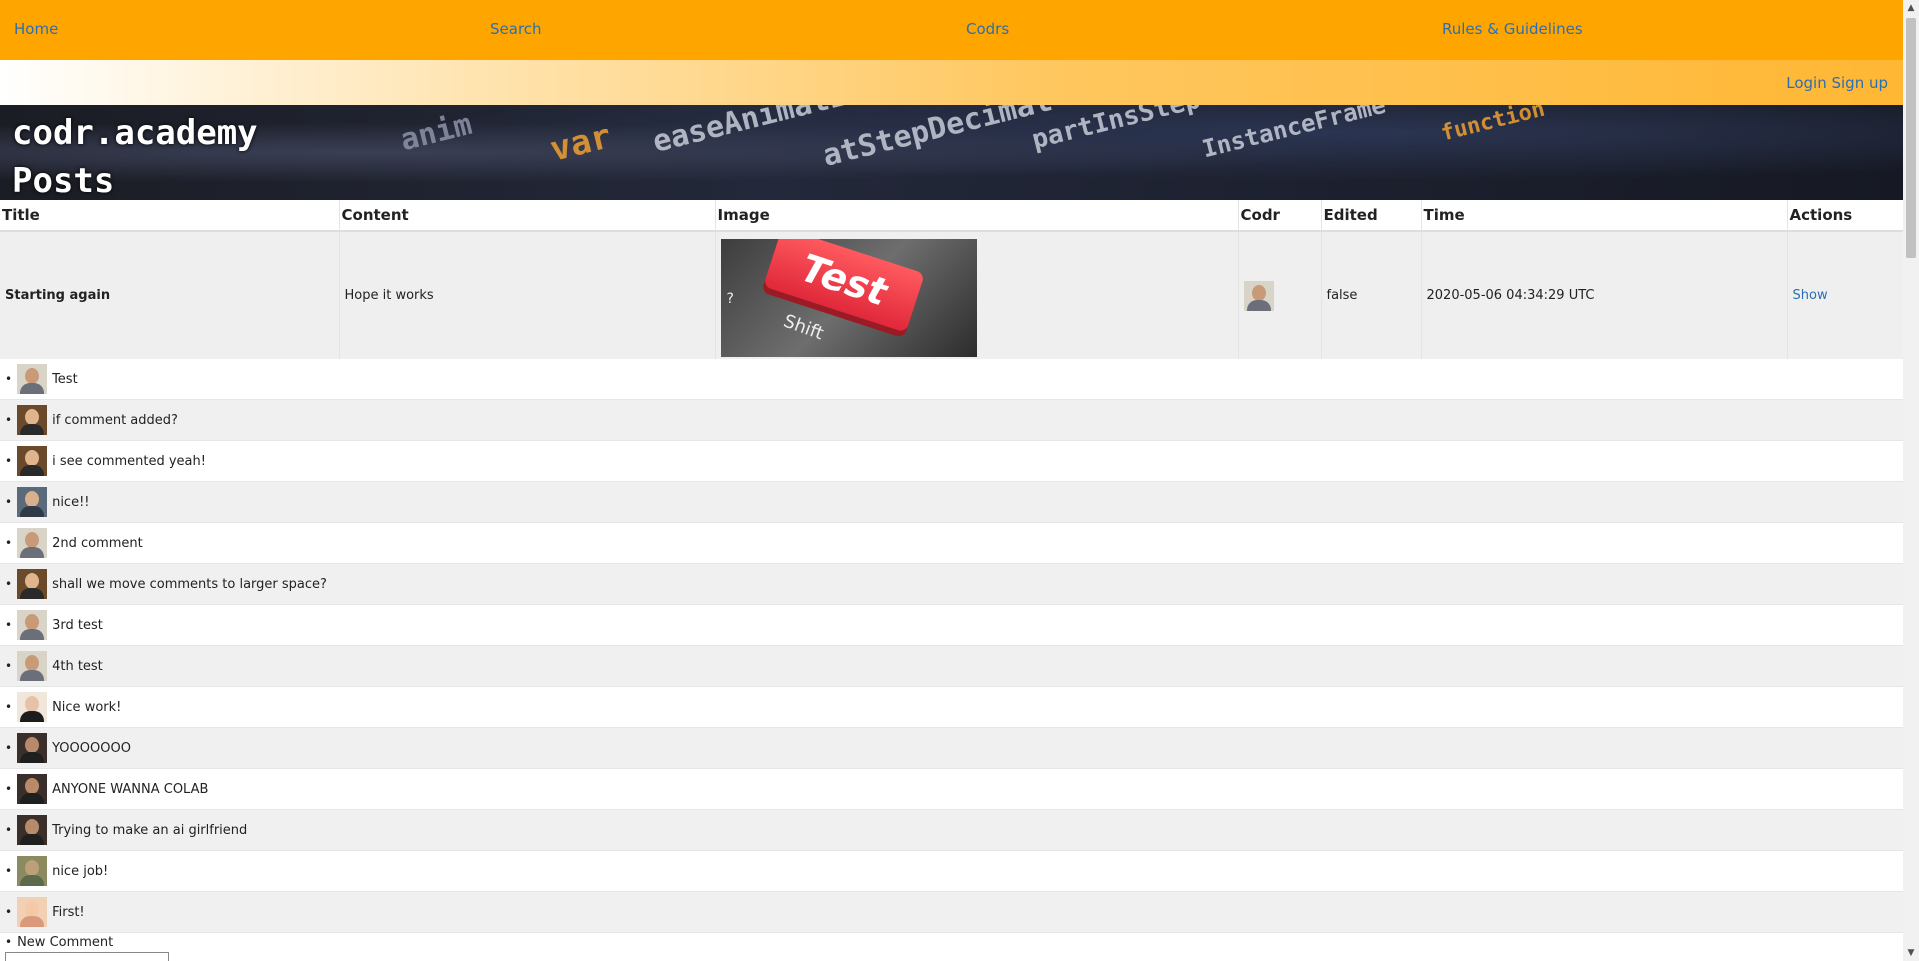 This screenshot has width=1919, height=961. I want to click on post-image-cell: Test Shift ?, so click(977, 295).